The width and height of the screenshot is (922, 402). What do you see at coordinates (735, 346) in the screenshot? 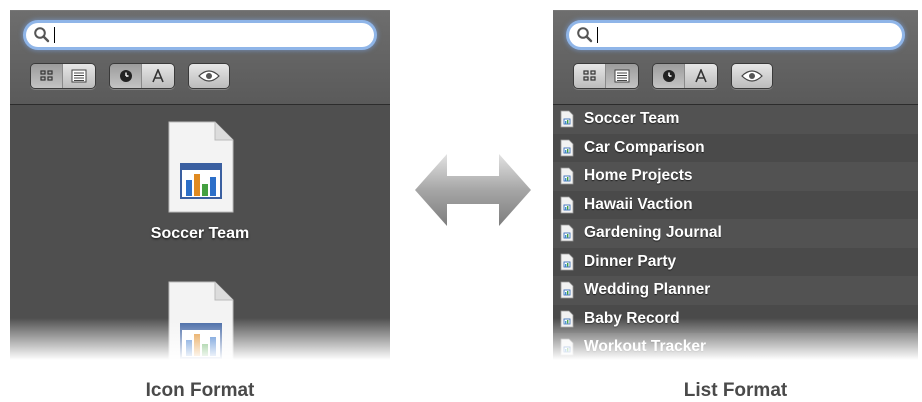
I see `list-item: Workout Tracker` at bounding box center [735, 346].